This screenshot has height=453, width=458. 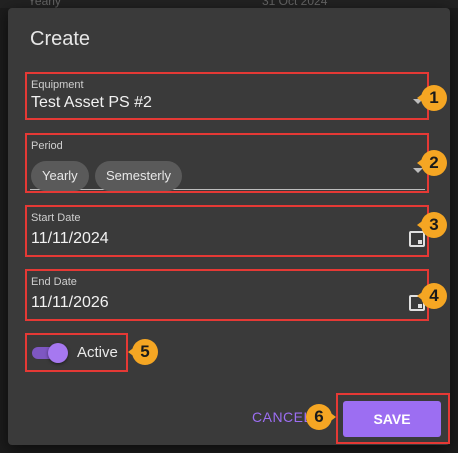 What do you see at coordinates (282, 417) in the screenshot?
I see `cancel-button: CANCEL` at bounding box center [282, 417].